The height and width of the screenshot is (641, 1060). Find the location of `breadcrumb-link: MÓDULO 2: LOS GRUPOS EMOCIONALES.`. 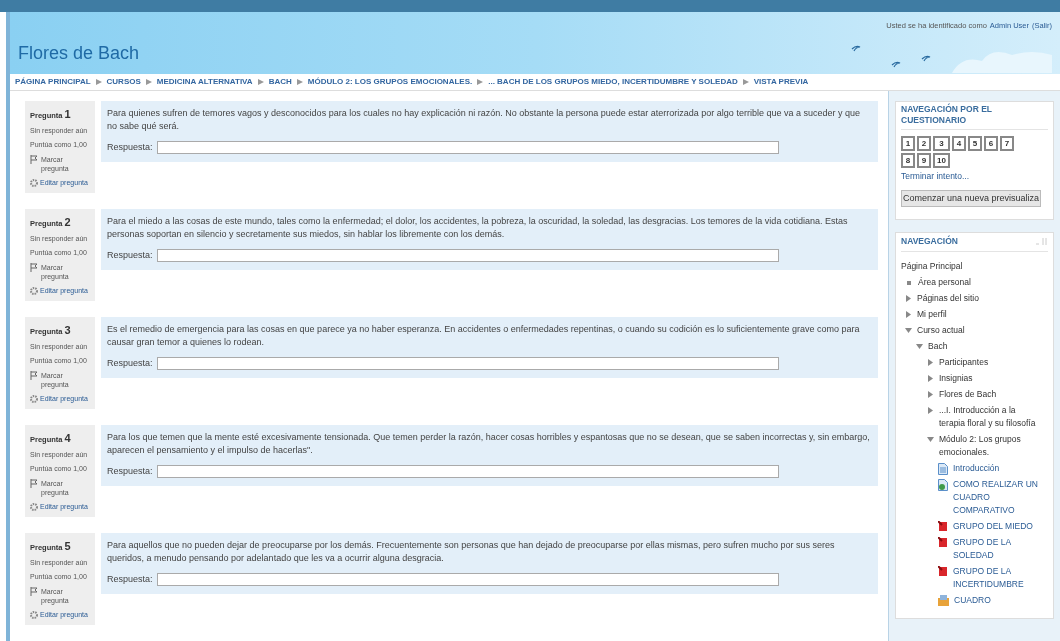

breadcrumb-link: MÓDULO 2: LOS GRUPOS EMOCIONALES. is located at coordinates (390, 82).